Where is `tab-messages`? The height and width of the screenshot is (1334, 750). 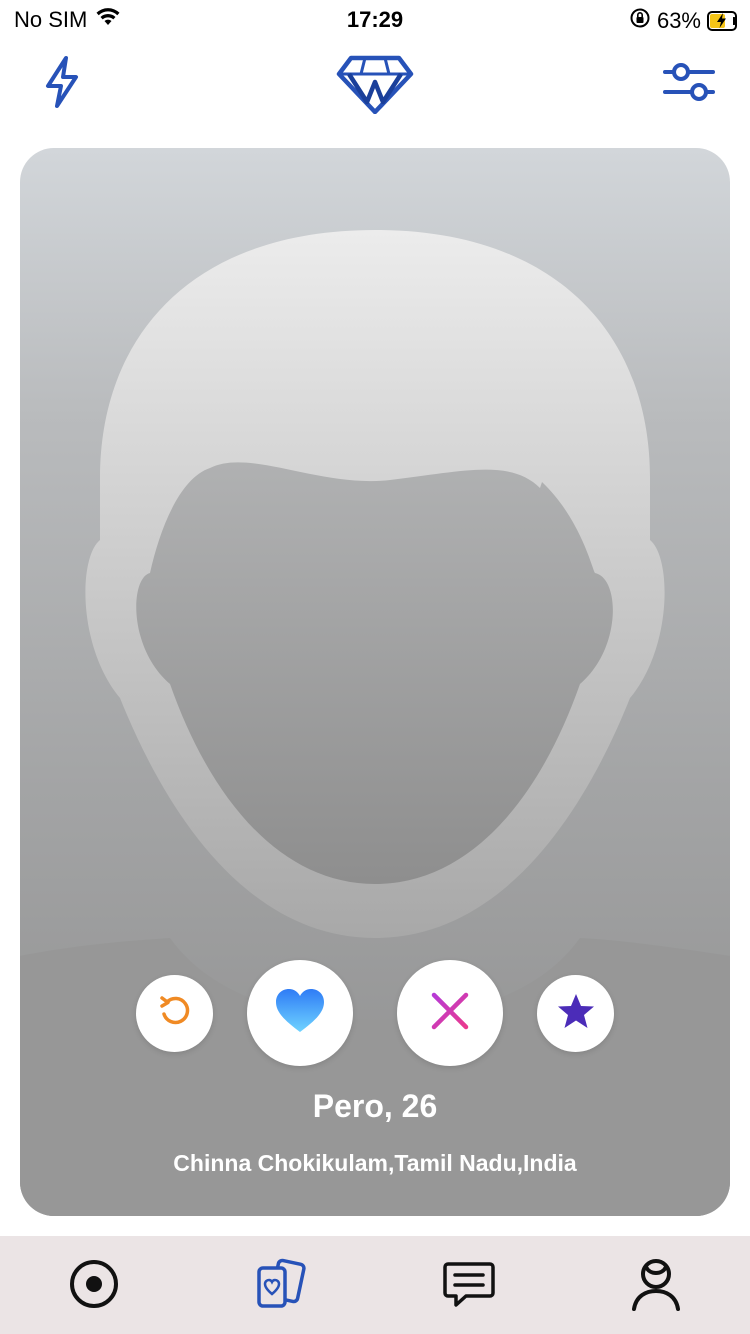 tab-messages is located at coordinates (469, 1286).